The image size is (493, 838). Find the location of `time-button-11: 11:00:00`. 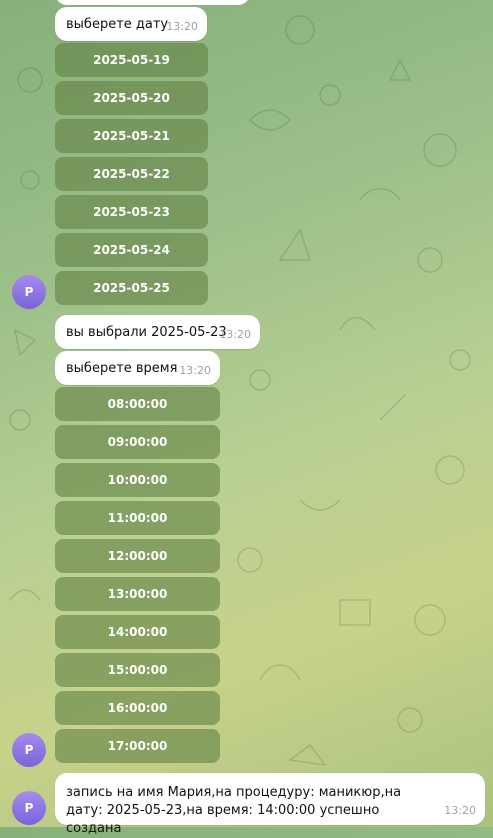

time-button-11: 11:00:00 is located at coordinates (137, 518).